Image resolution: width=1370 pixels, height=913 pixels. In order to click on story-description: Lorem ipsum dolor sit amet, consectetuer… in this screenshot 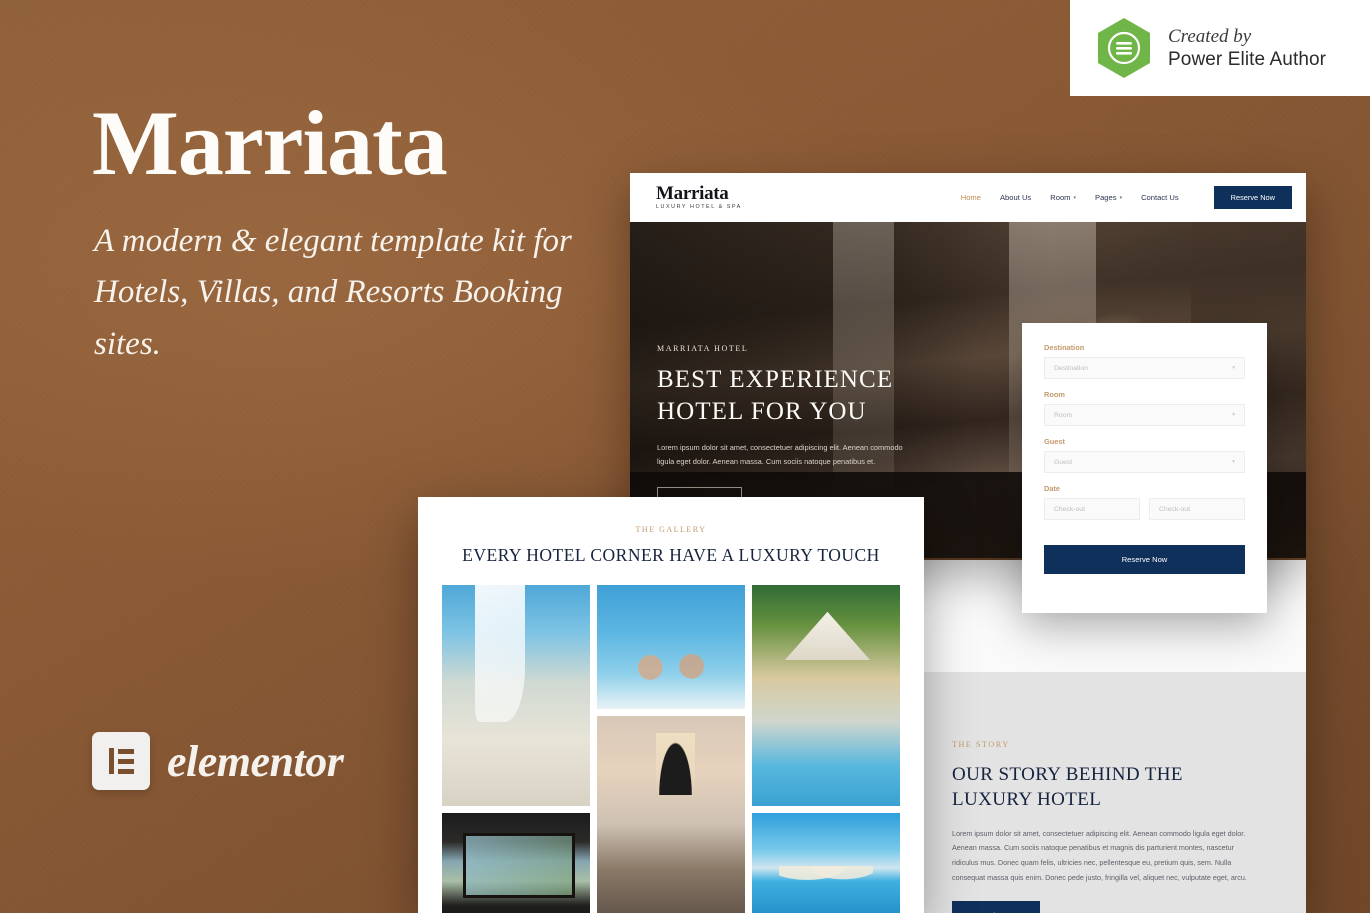, I will do `click(1099, 855)`.